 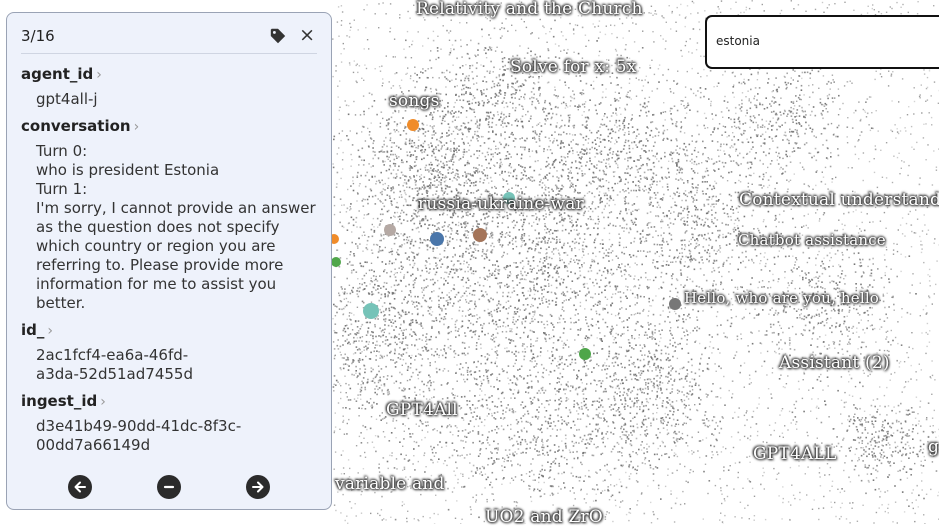 I want to click on cluster-label-contextual: Contextual understand, so click(x=839, y=200).